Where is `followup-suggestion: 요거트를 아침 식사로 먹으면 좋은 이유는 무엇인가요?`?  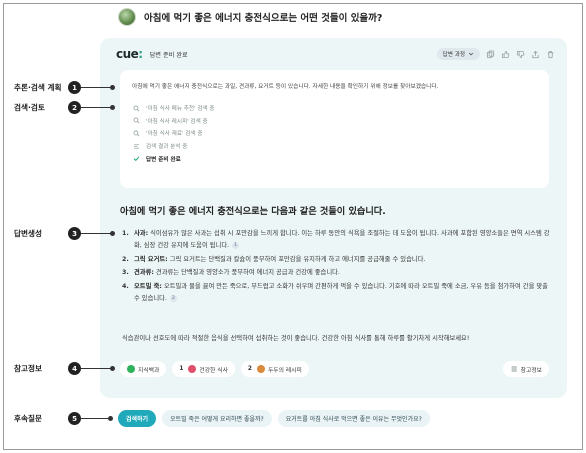
followup-suggestion: 요거트를 아침 식사로 먹으면 좋은 이유는 무엇인가요? is located at coordinates (353, 418).